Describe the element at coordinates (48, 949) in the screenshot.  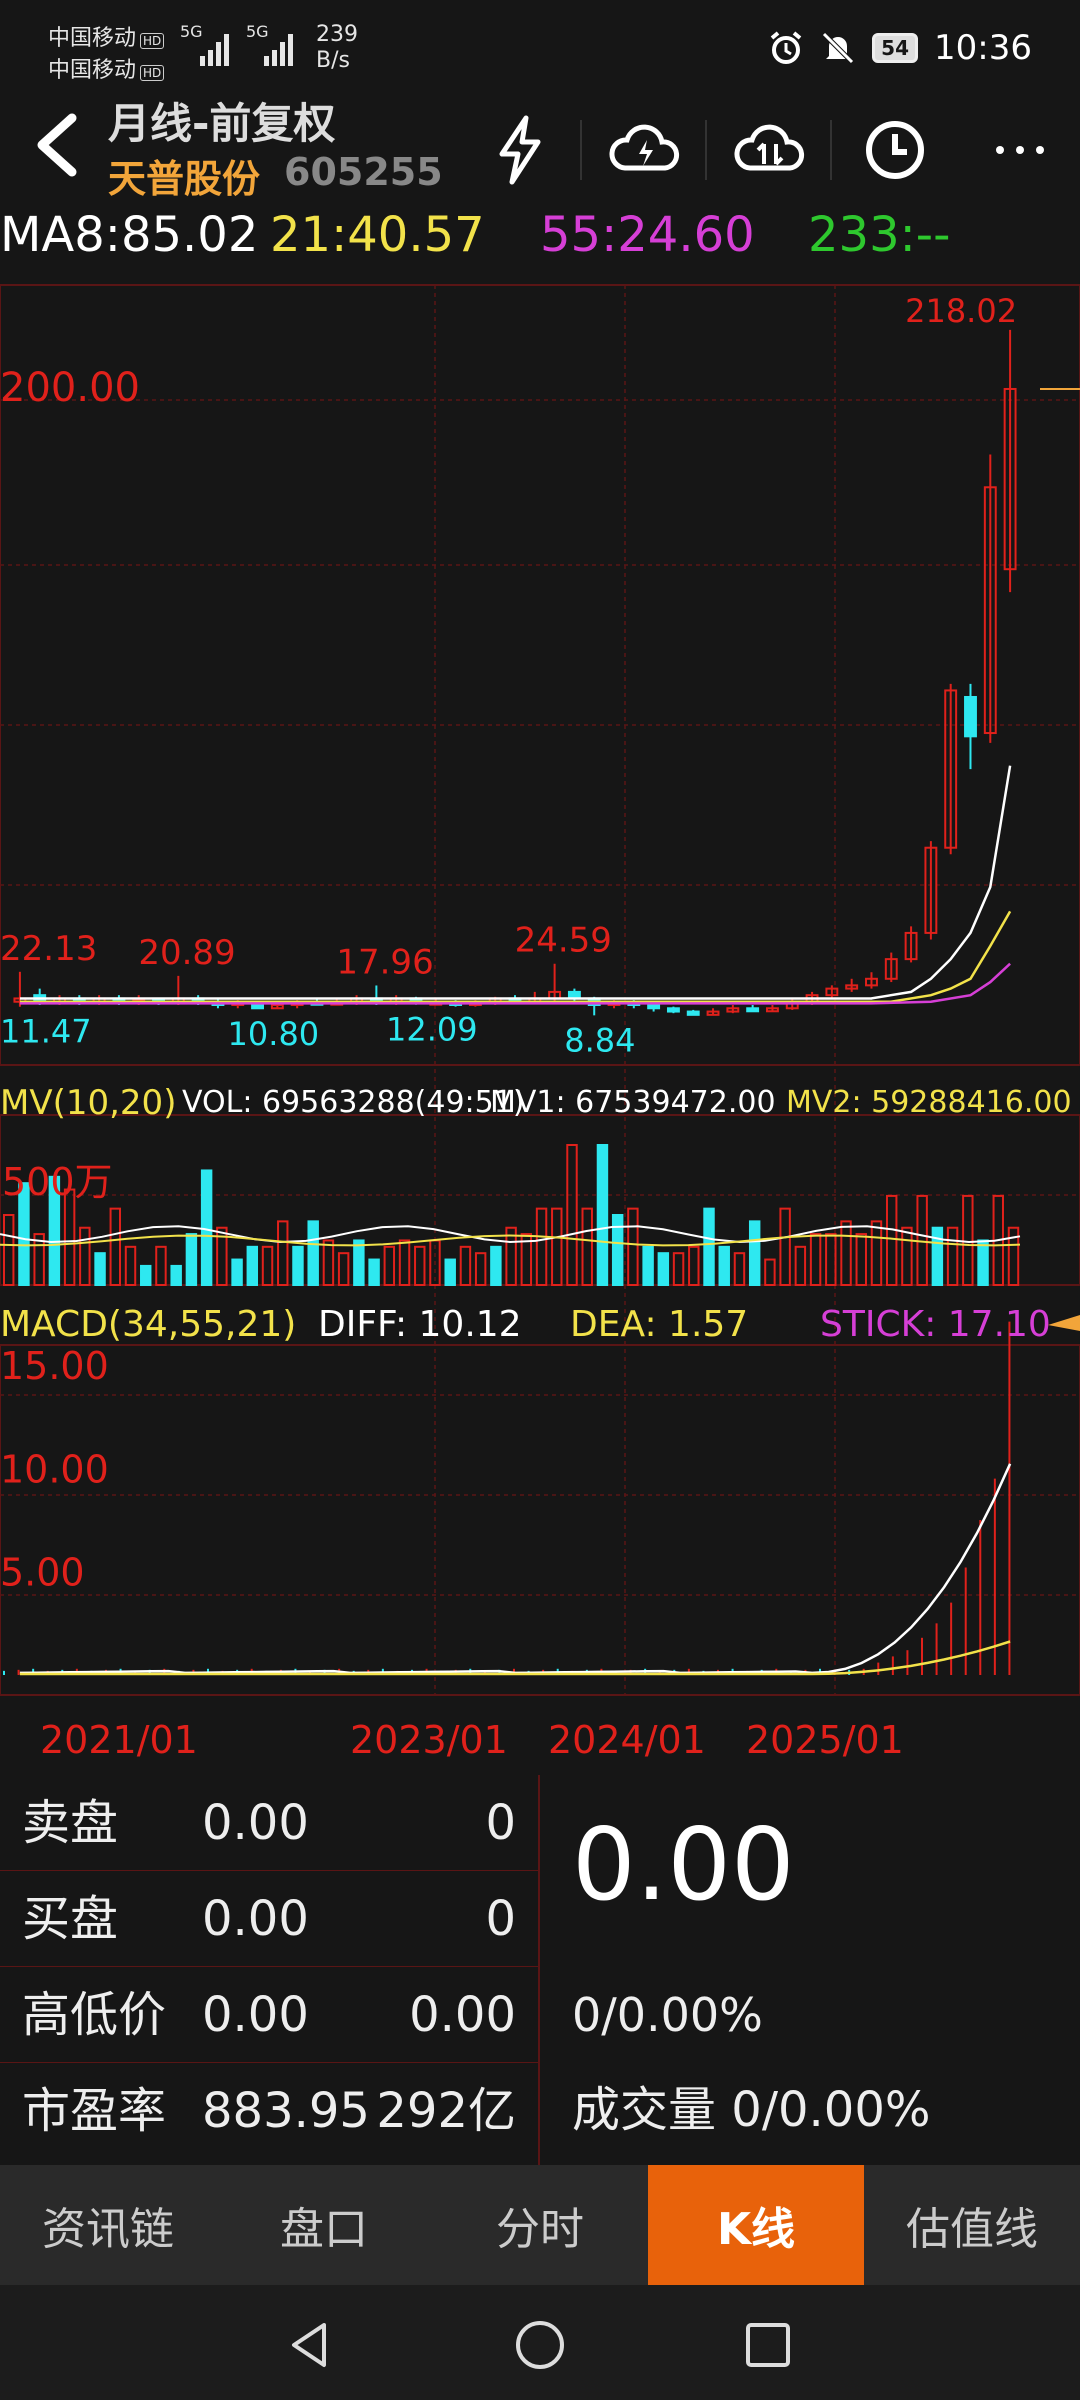
I see `peak-price-label: 22.13` at that location.